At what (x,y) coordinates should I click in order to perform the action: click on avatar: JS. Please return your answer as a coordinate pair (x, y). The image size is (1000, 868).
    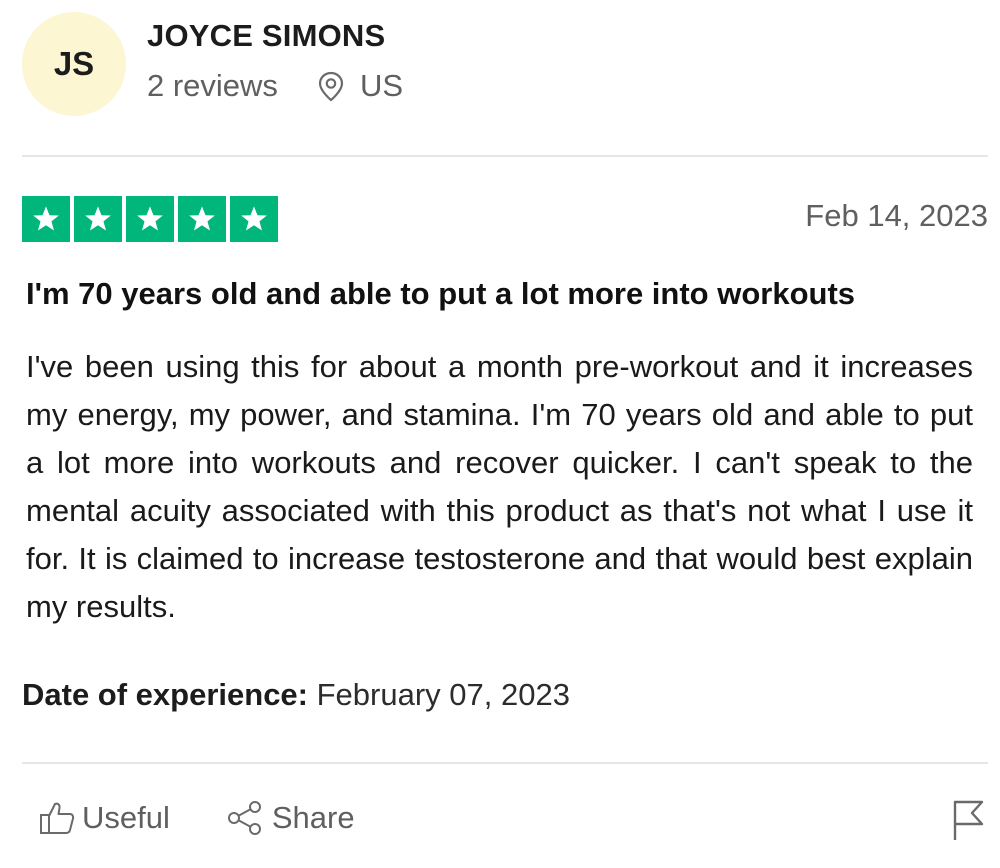
    Looking at the image, I should click on (74, 64).